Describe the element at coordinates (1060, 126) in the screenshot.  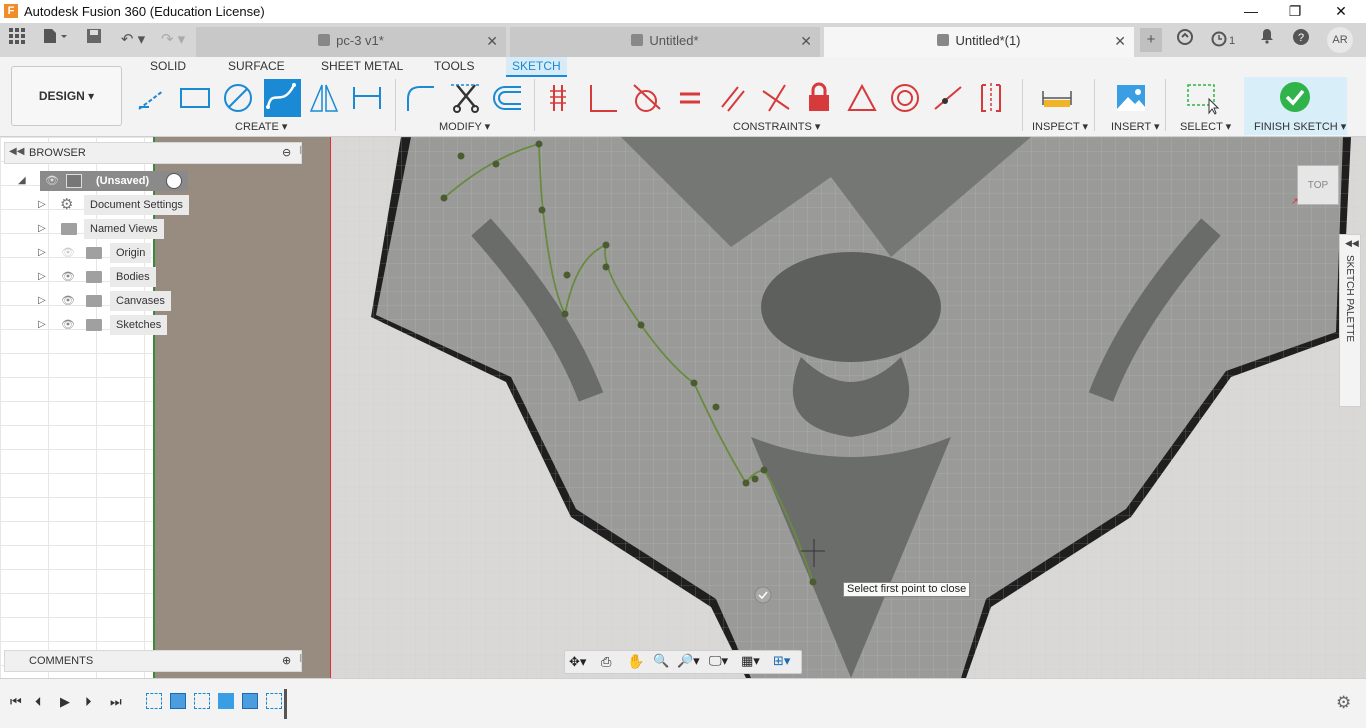
I see `inspect-group-label: INSPECT ▾` at that location.